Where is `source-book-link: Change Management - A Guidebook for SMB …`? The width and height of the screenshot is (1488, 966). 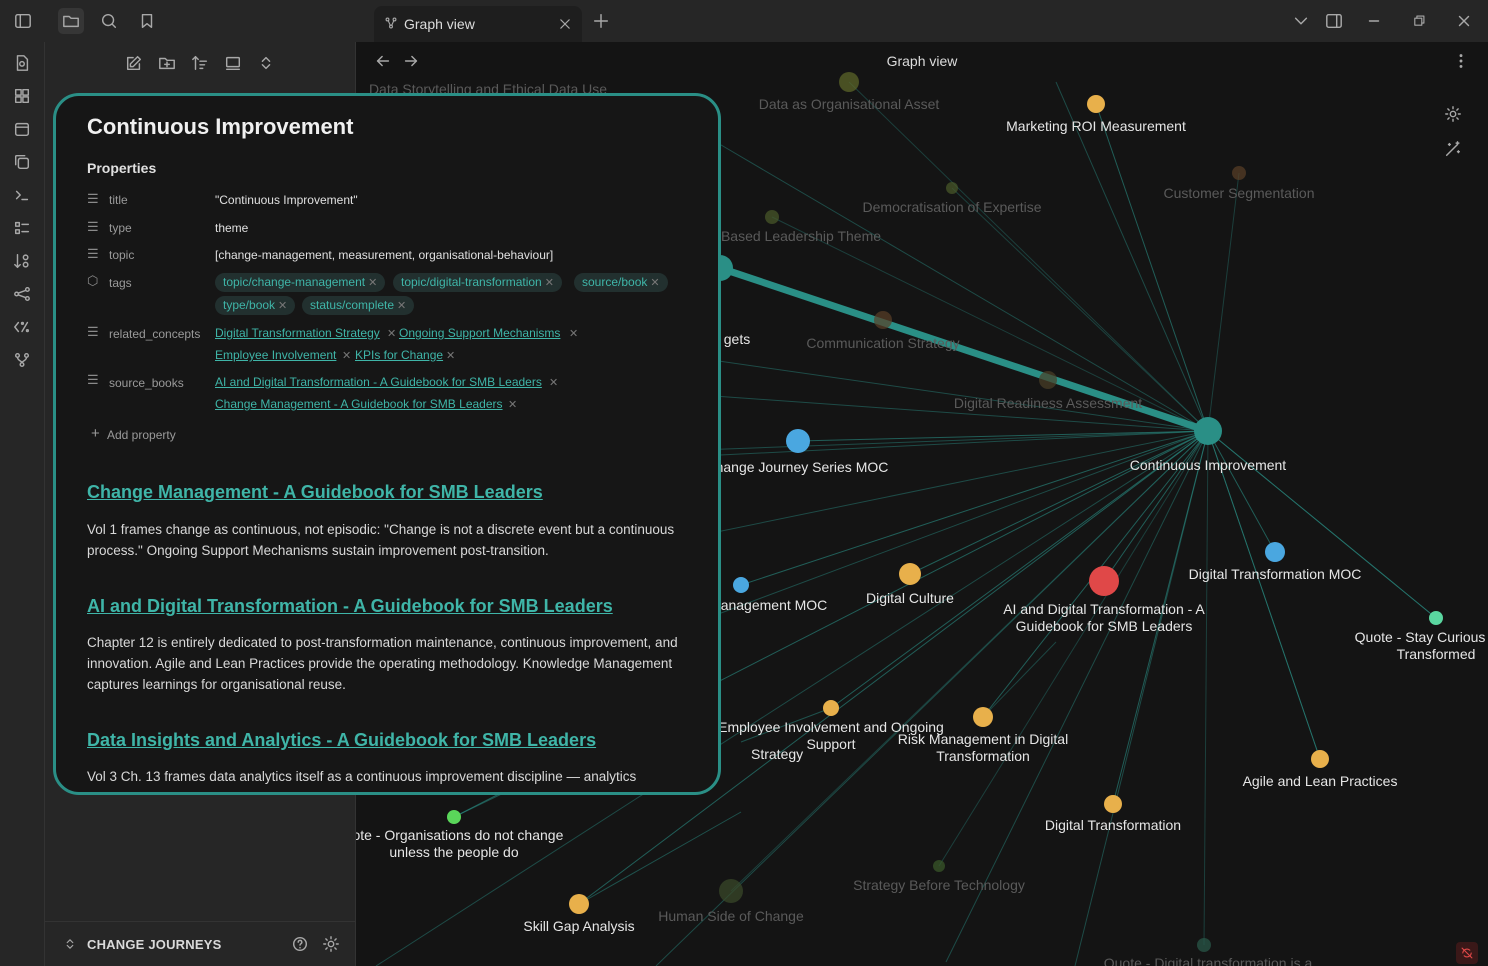 source-book-link: Change Management - A Guidebook for SMB … is located at coordinates (359, 404).